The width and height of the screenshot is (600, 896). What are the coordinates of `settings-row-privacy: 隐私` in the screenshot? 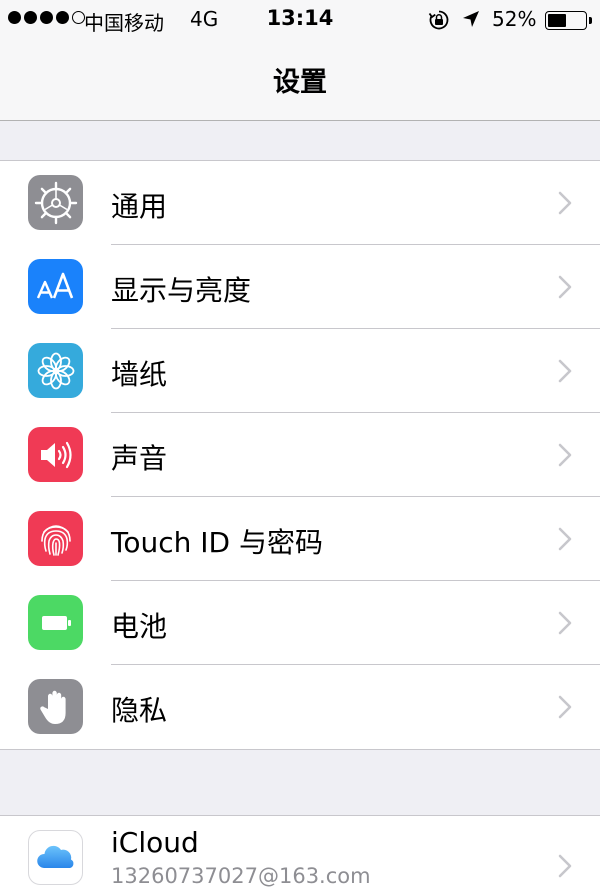 It's located at (300, 707).